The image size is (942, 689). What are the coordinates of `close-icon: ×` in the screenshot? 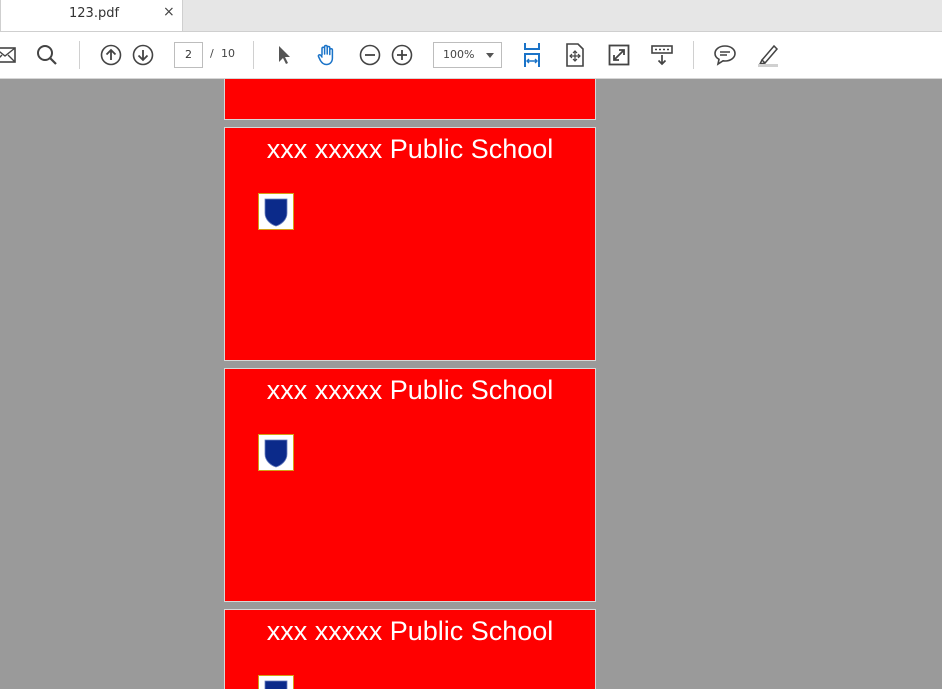 It's located at (169, 12).